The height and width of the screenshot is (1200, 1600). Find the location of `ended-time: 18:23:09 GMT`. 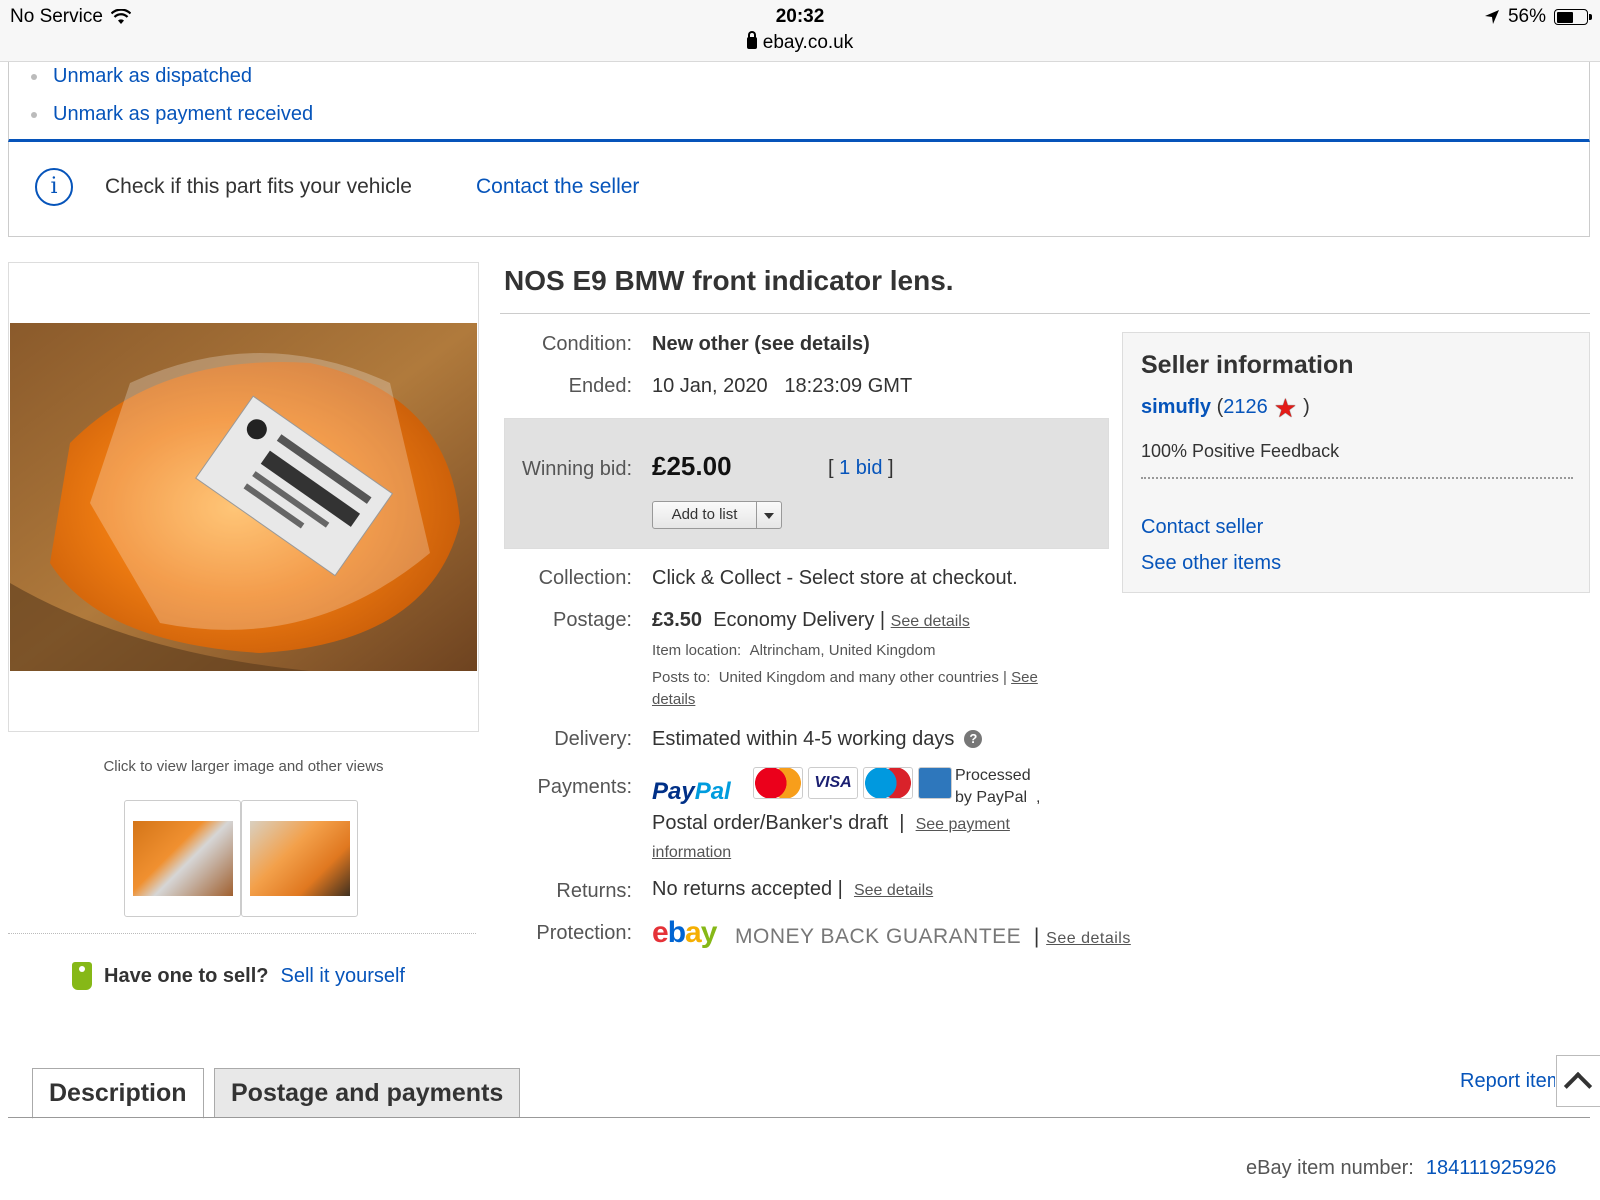

ended-time: 18:23:09 GMT is located at coordinates (848, 386).